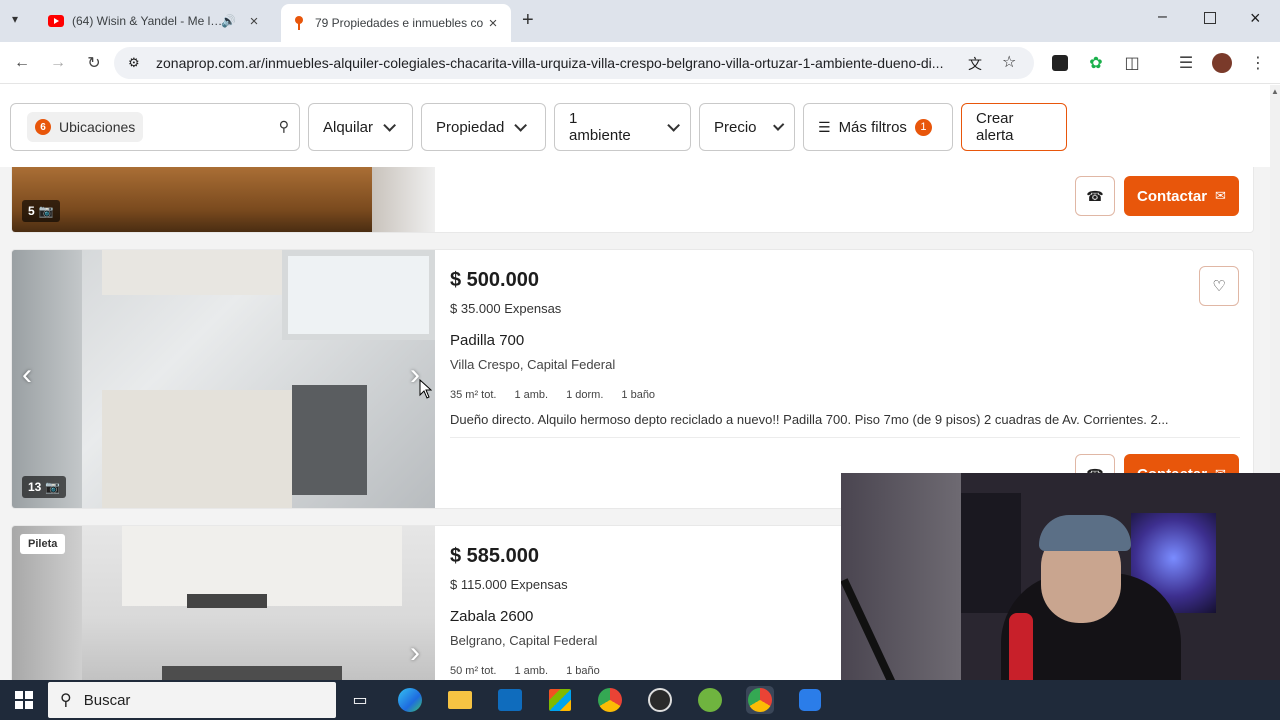 The width and height of the screenshot is (1280, 720). I want to click on new-tab-icon: +, so click(528, 20).